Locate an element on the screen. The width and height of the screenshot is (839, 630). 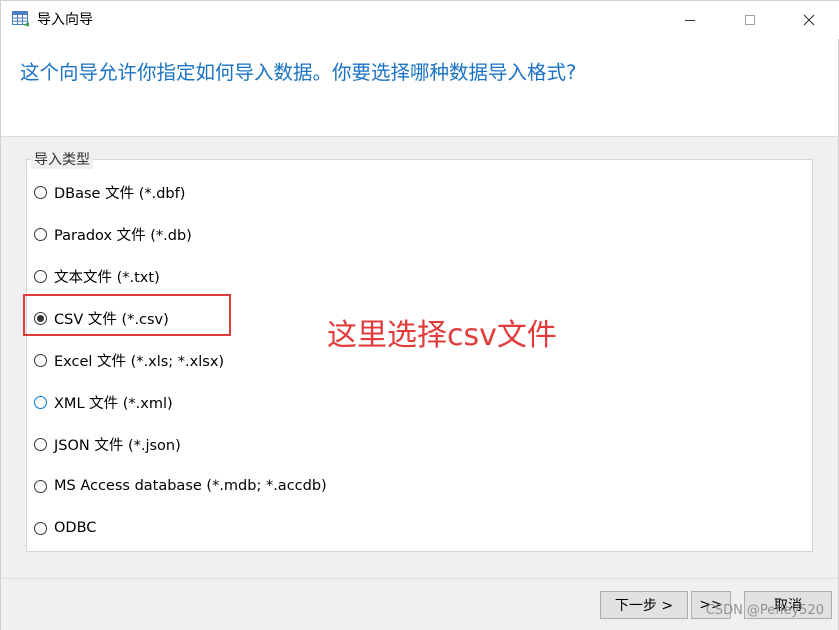
radio-paradox: Paradox 文件 (*.db) is located at coordinates (113, 234).